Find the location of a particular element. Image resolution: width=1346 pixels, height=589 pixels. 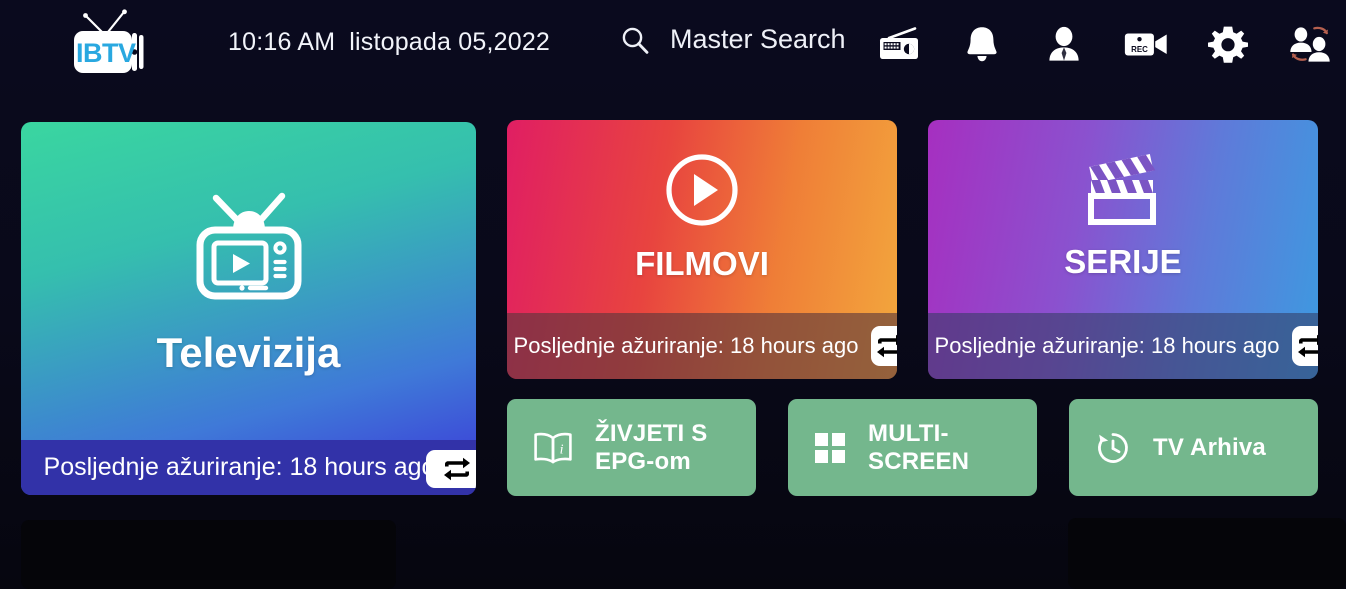

next-row-card-right is located at coordinates (1207, 553).